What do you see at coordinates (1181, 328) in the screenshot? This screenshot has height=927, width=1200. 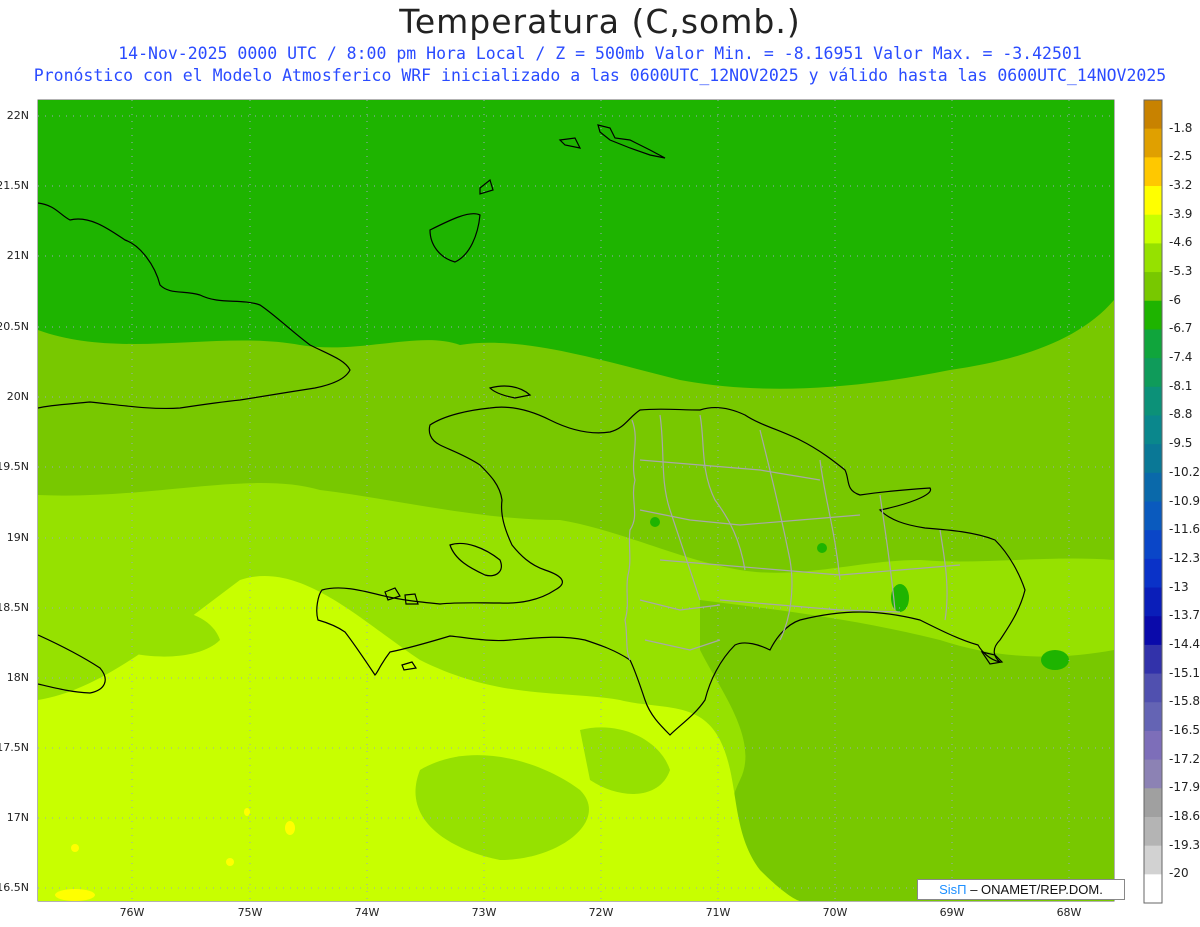 I see `colorbar-tick-label: -6.7` at bounding box center [1181, 328].